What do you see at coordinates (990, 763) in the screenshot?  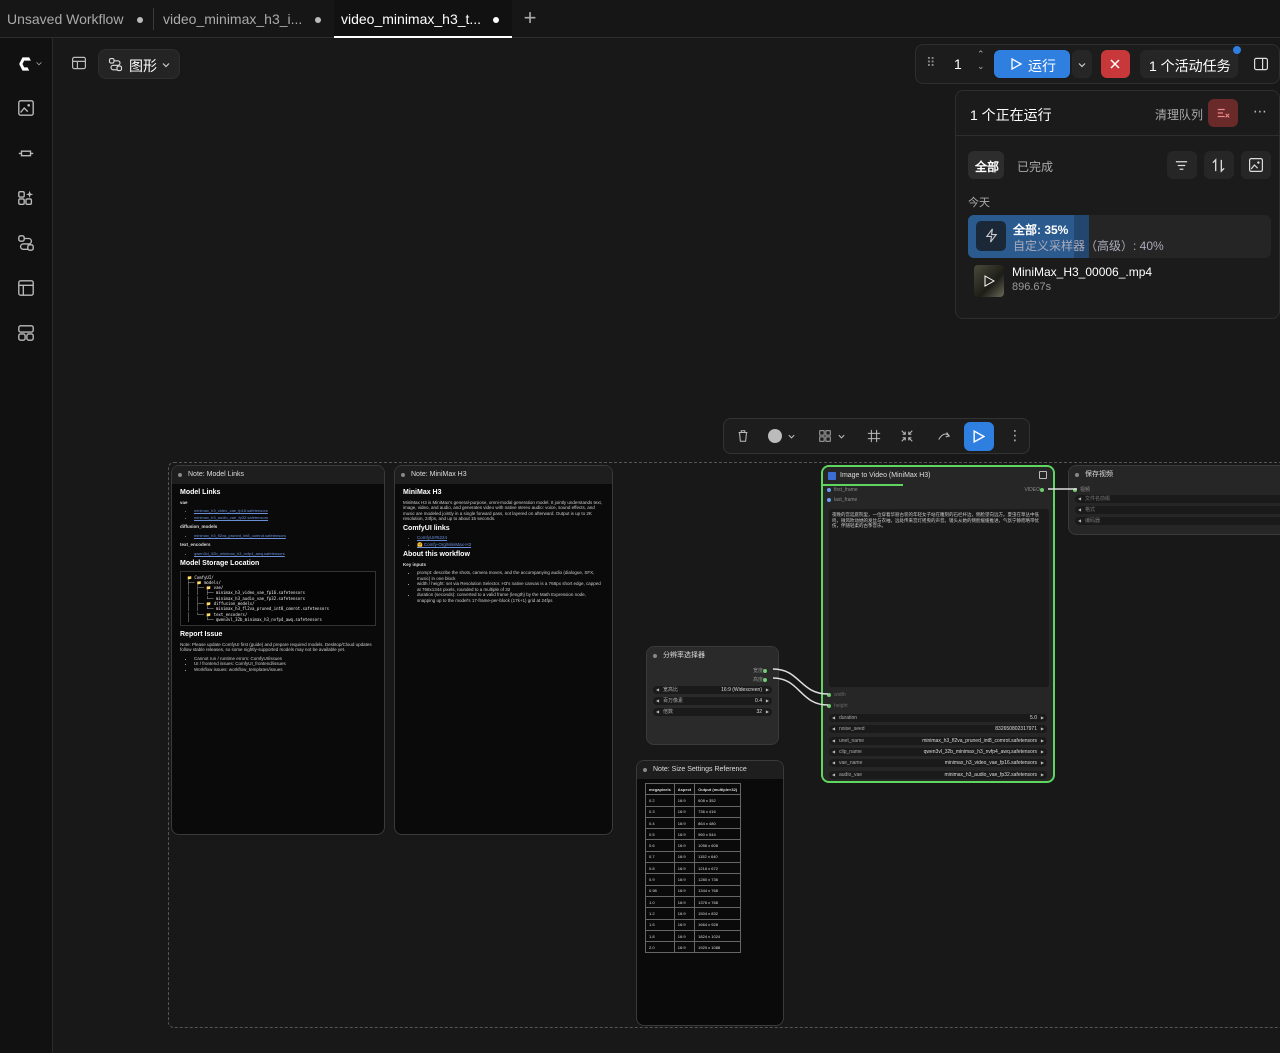 I see `widget-value: minimax_h3_video_vae_fp16.safetensors` at bounding box center [990, 763].